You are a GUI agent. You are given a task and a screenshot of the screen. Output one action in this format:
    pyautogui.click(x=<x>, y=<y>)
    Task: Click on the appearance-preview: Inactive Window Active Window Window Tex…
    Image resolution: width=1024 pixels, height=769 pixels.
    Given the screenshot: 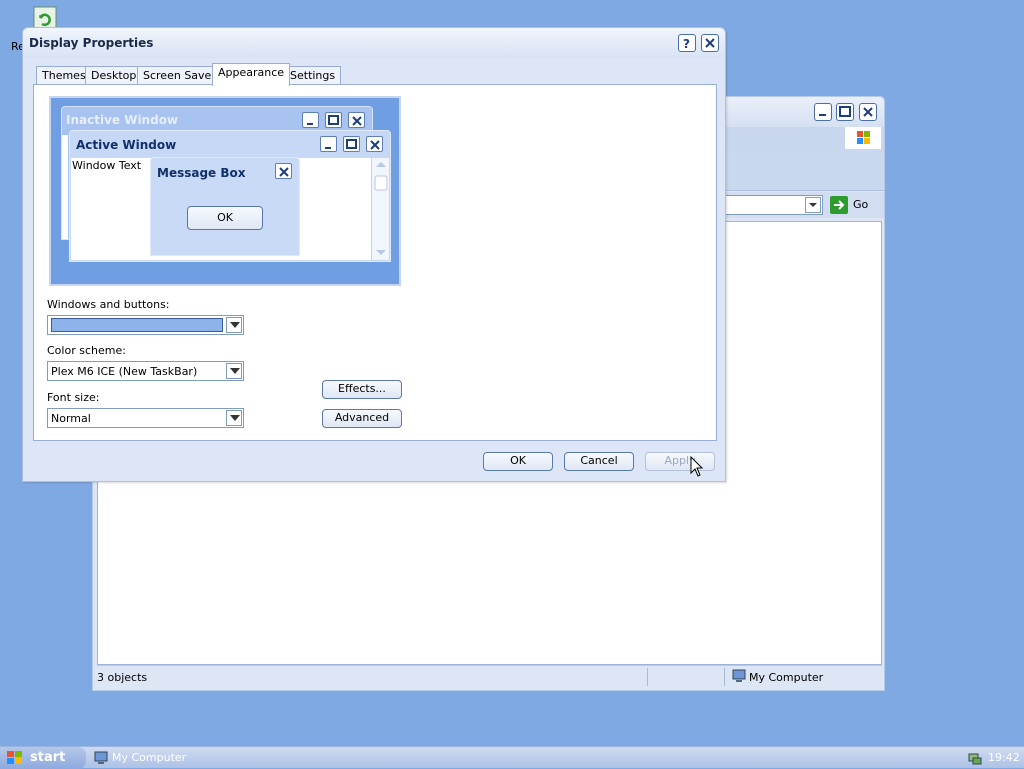 What is the action you would take?
    pyautogui.click(x=225, y=191)
    